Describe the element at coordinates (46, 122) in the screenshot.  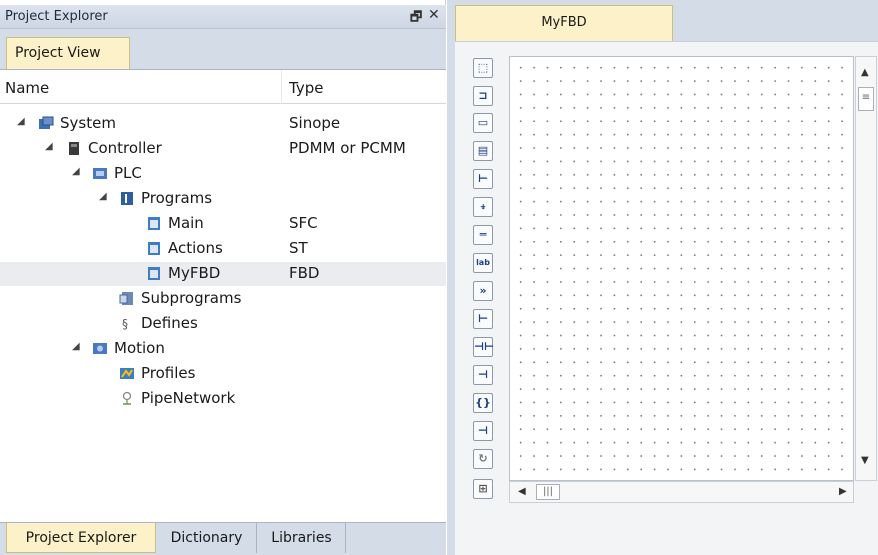
I see `system-icon` at that location.